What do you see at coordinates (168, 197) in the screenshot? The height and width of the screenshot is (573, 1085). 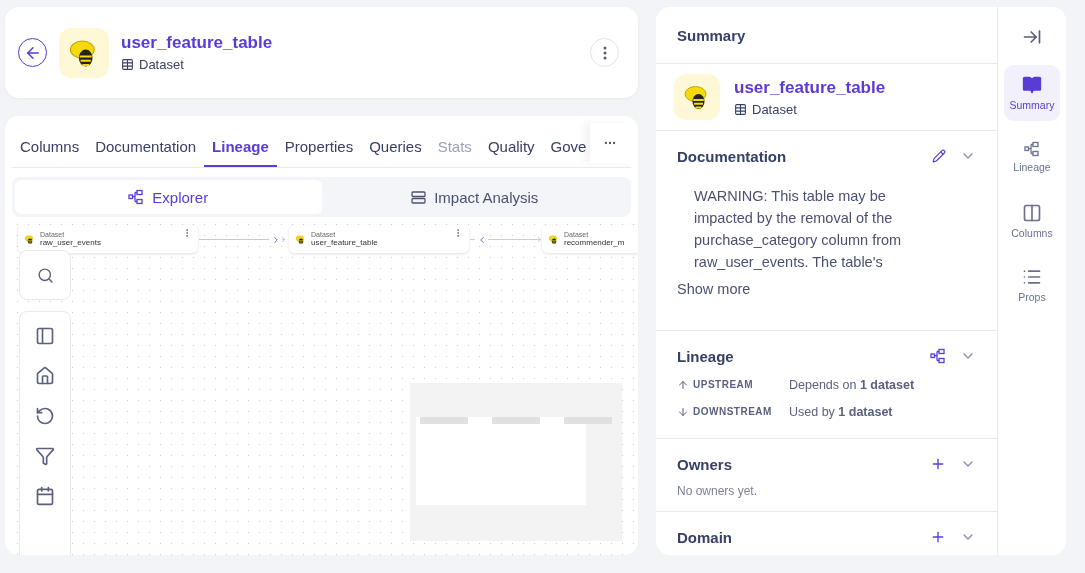 I see `toggle-option: Explorer` at bounding box center [168, 197].